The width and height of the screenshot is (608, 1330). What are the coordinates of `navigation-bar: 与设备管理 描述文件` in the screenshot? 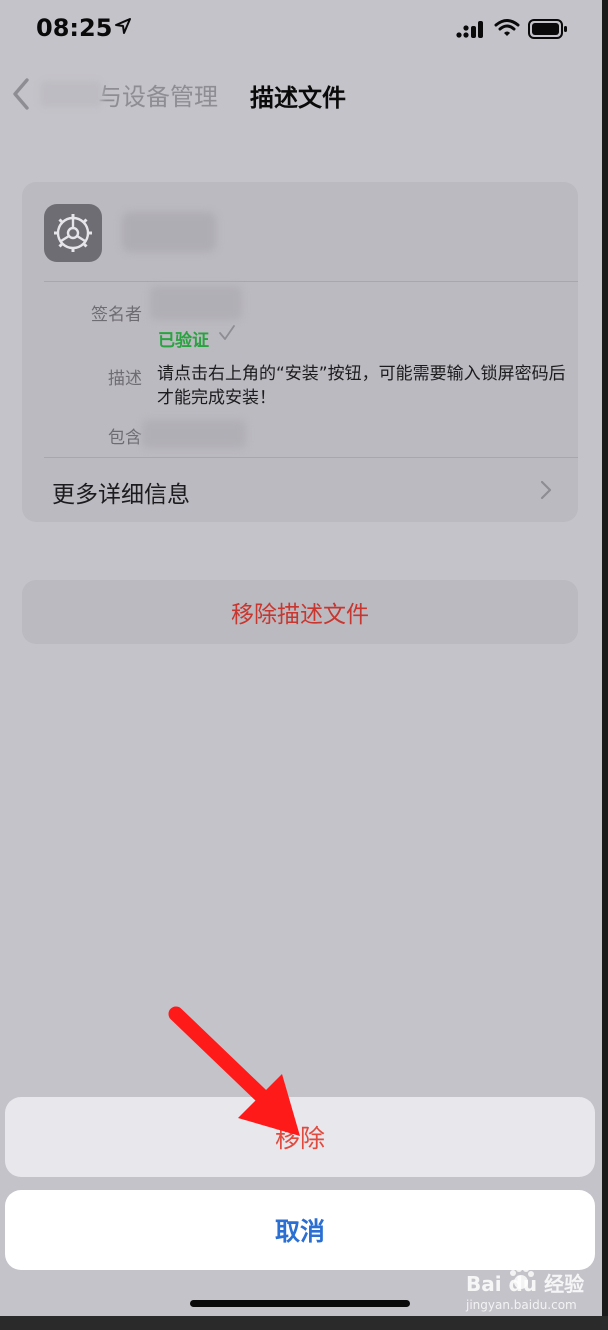 It's located at (301, 94).